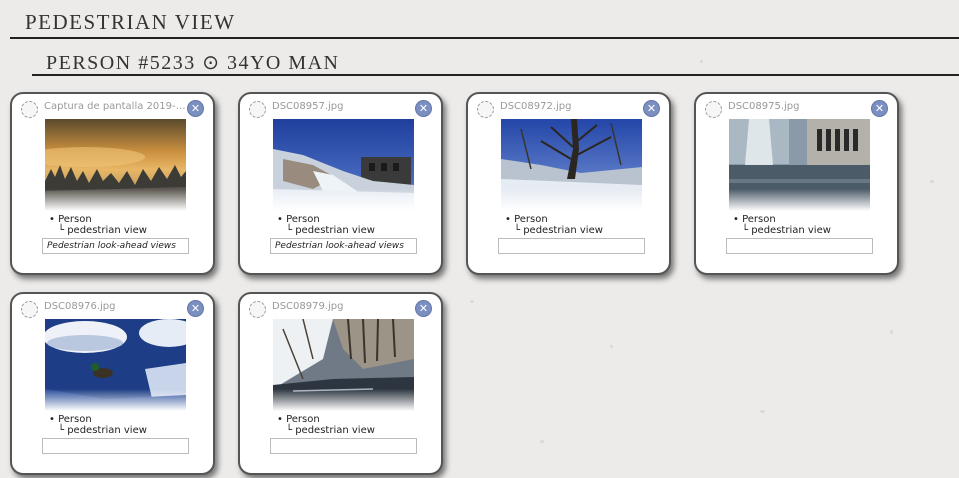 This screenshot has height=478, width=959. I want to click on person-subtitle: PERSON #5233 ⊙ 34YO MAN, so click(193, 63).